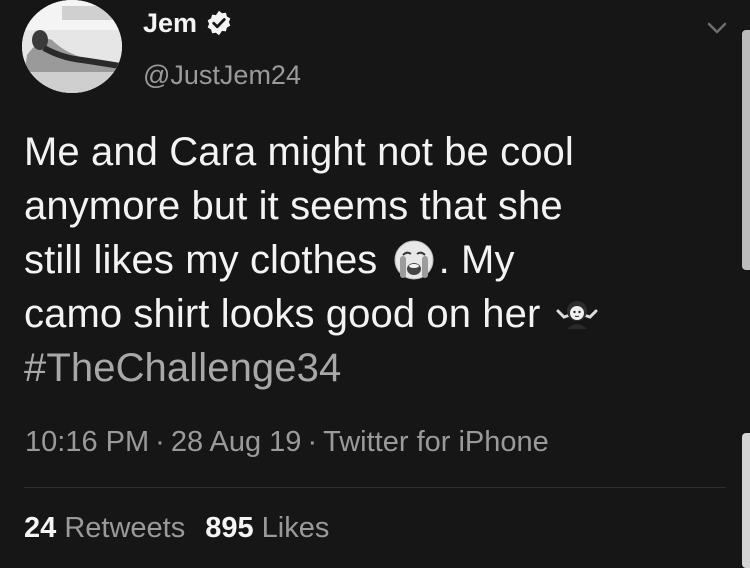  Describe the element at coordinates (295, 528) in the screenshot. I see `likes-label: Likes` at that location.